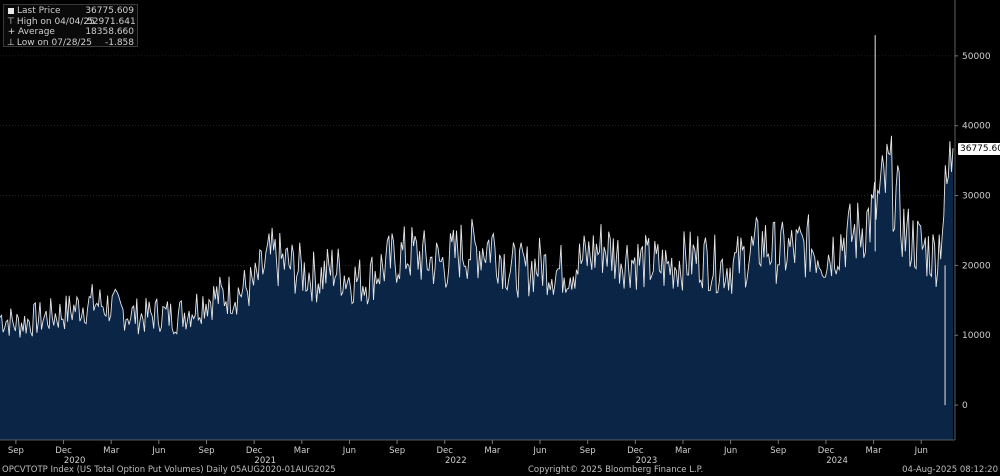 This screenshot has height=476, width=1000. What do you see at coordinates (71, 21) in the screenshot?
I see `legend-high: ⊤ High on 04/04/25 52971.641` at bounding box center [71, 21].